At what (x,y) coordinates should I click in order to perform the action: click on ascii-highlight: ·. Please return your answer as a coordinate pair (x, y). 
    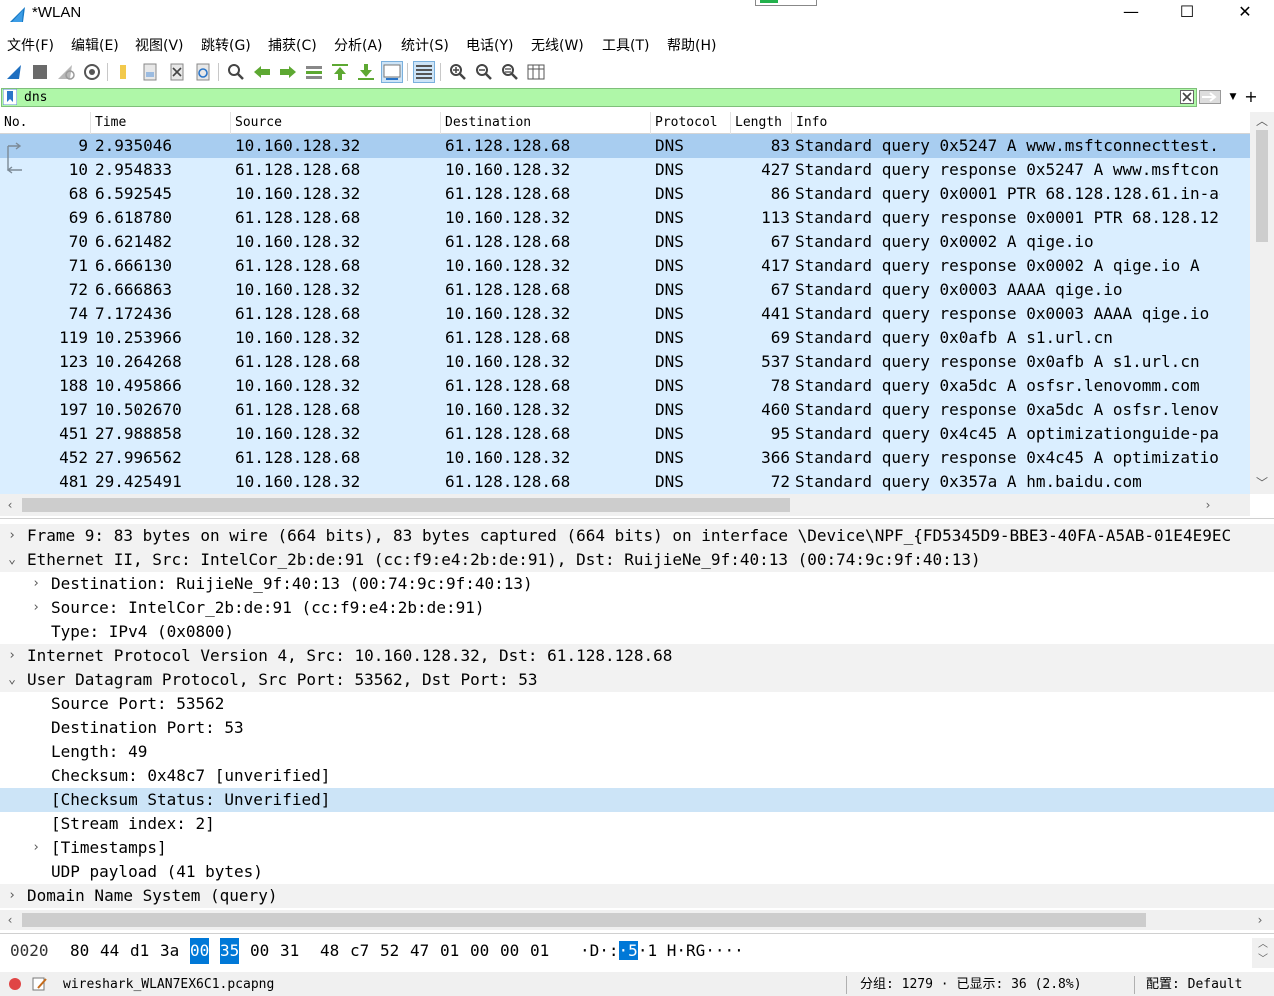
    Looking at the image, I should click on (623, 950).